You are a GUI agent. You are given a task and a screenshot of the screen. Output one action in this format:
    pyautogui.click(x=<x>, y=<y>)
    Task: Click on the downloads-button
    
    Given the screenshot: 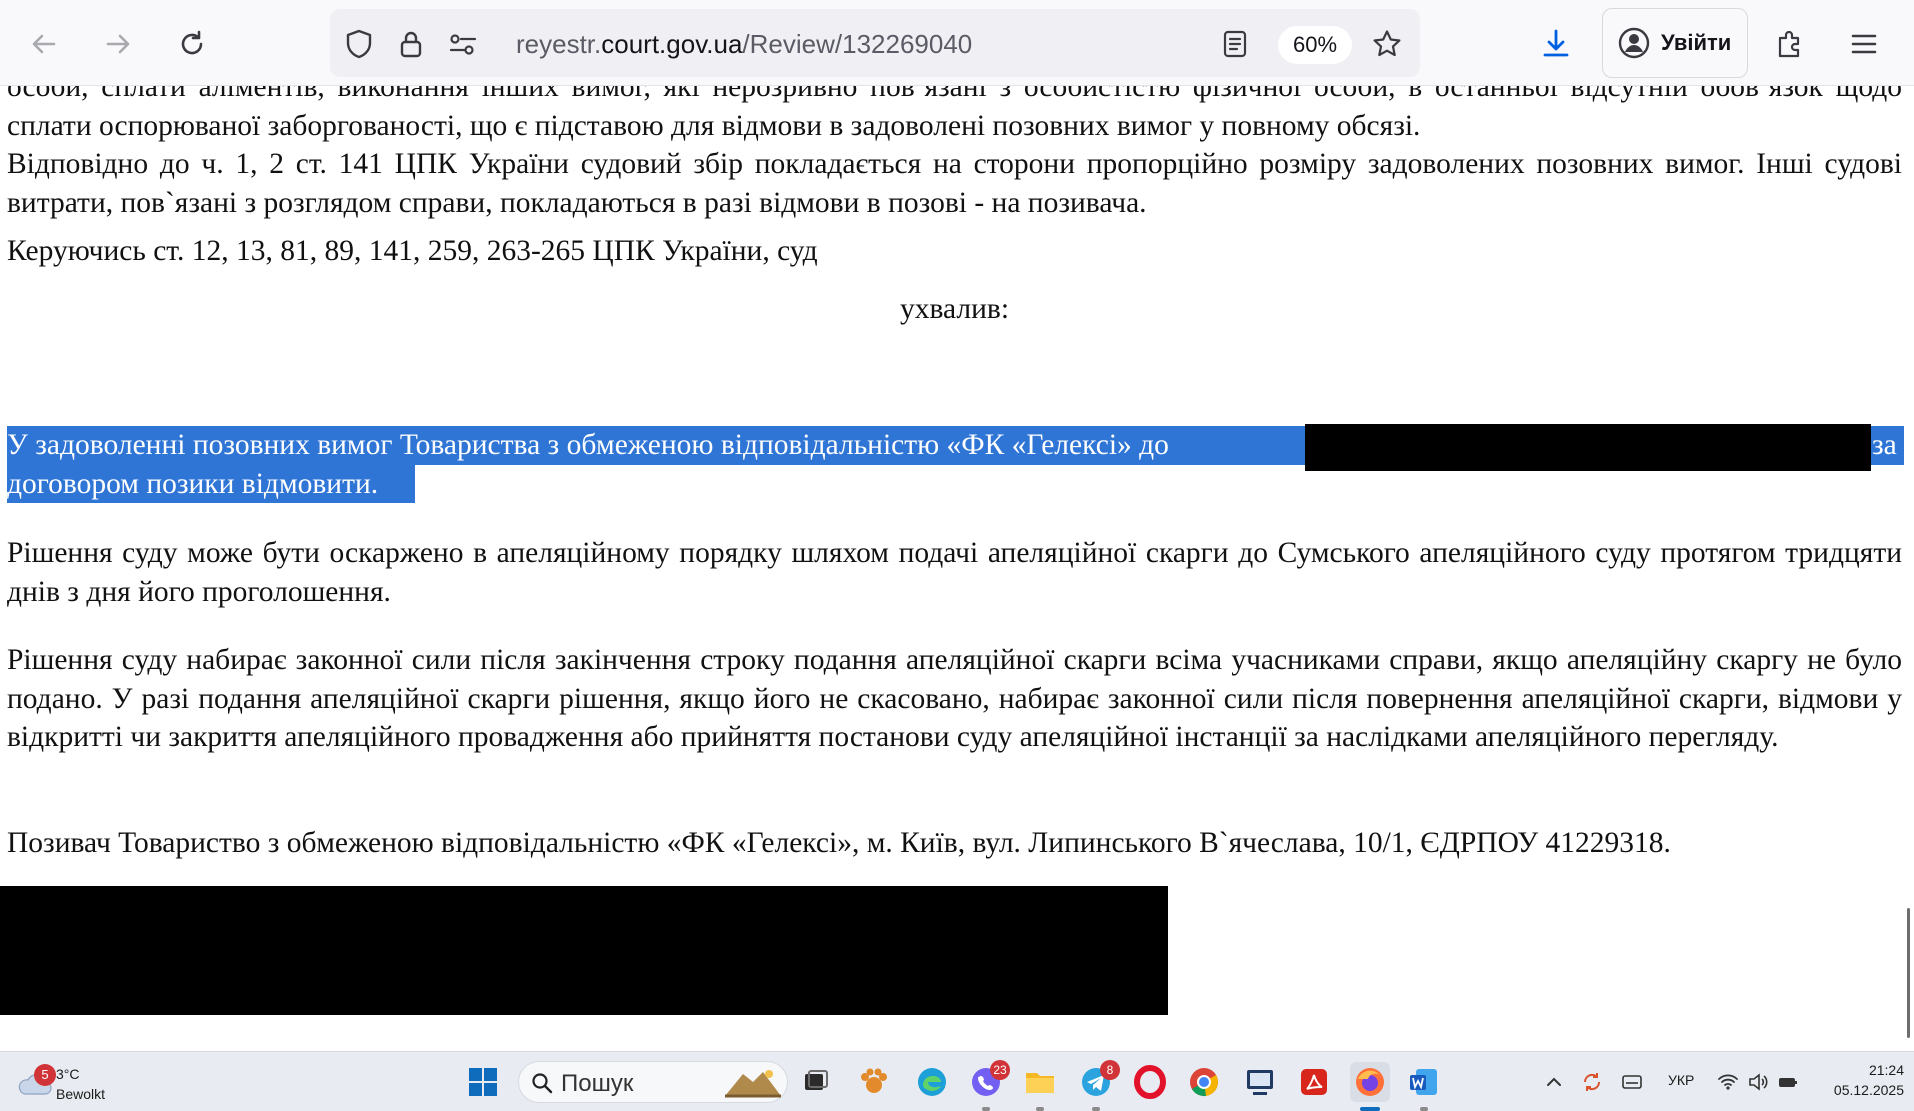 What is the action you would take?
    pyautogui.click(x=1556, y=44)
    